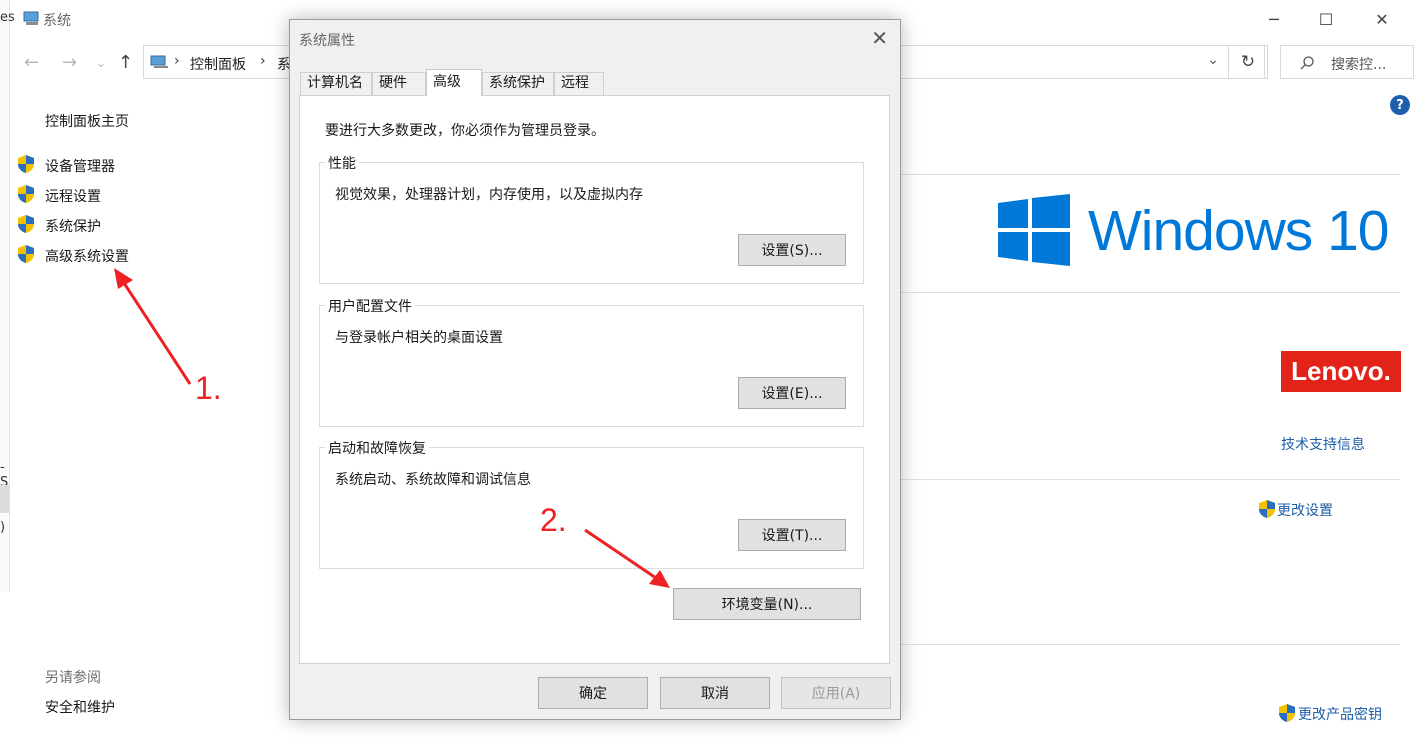 The height and width of the screenshot is (750, 1424). I want to click on sidebar-item-device-manager: 设备管理器, so click(80, 166).